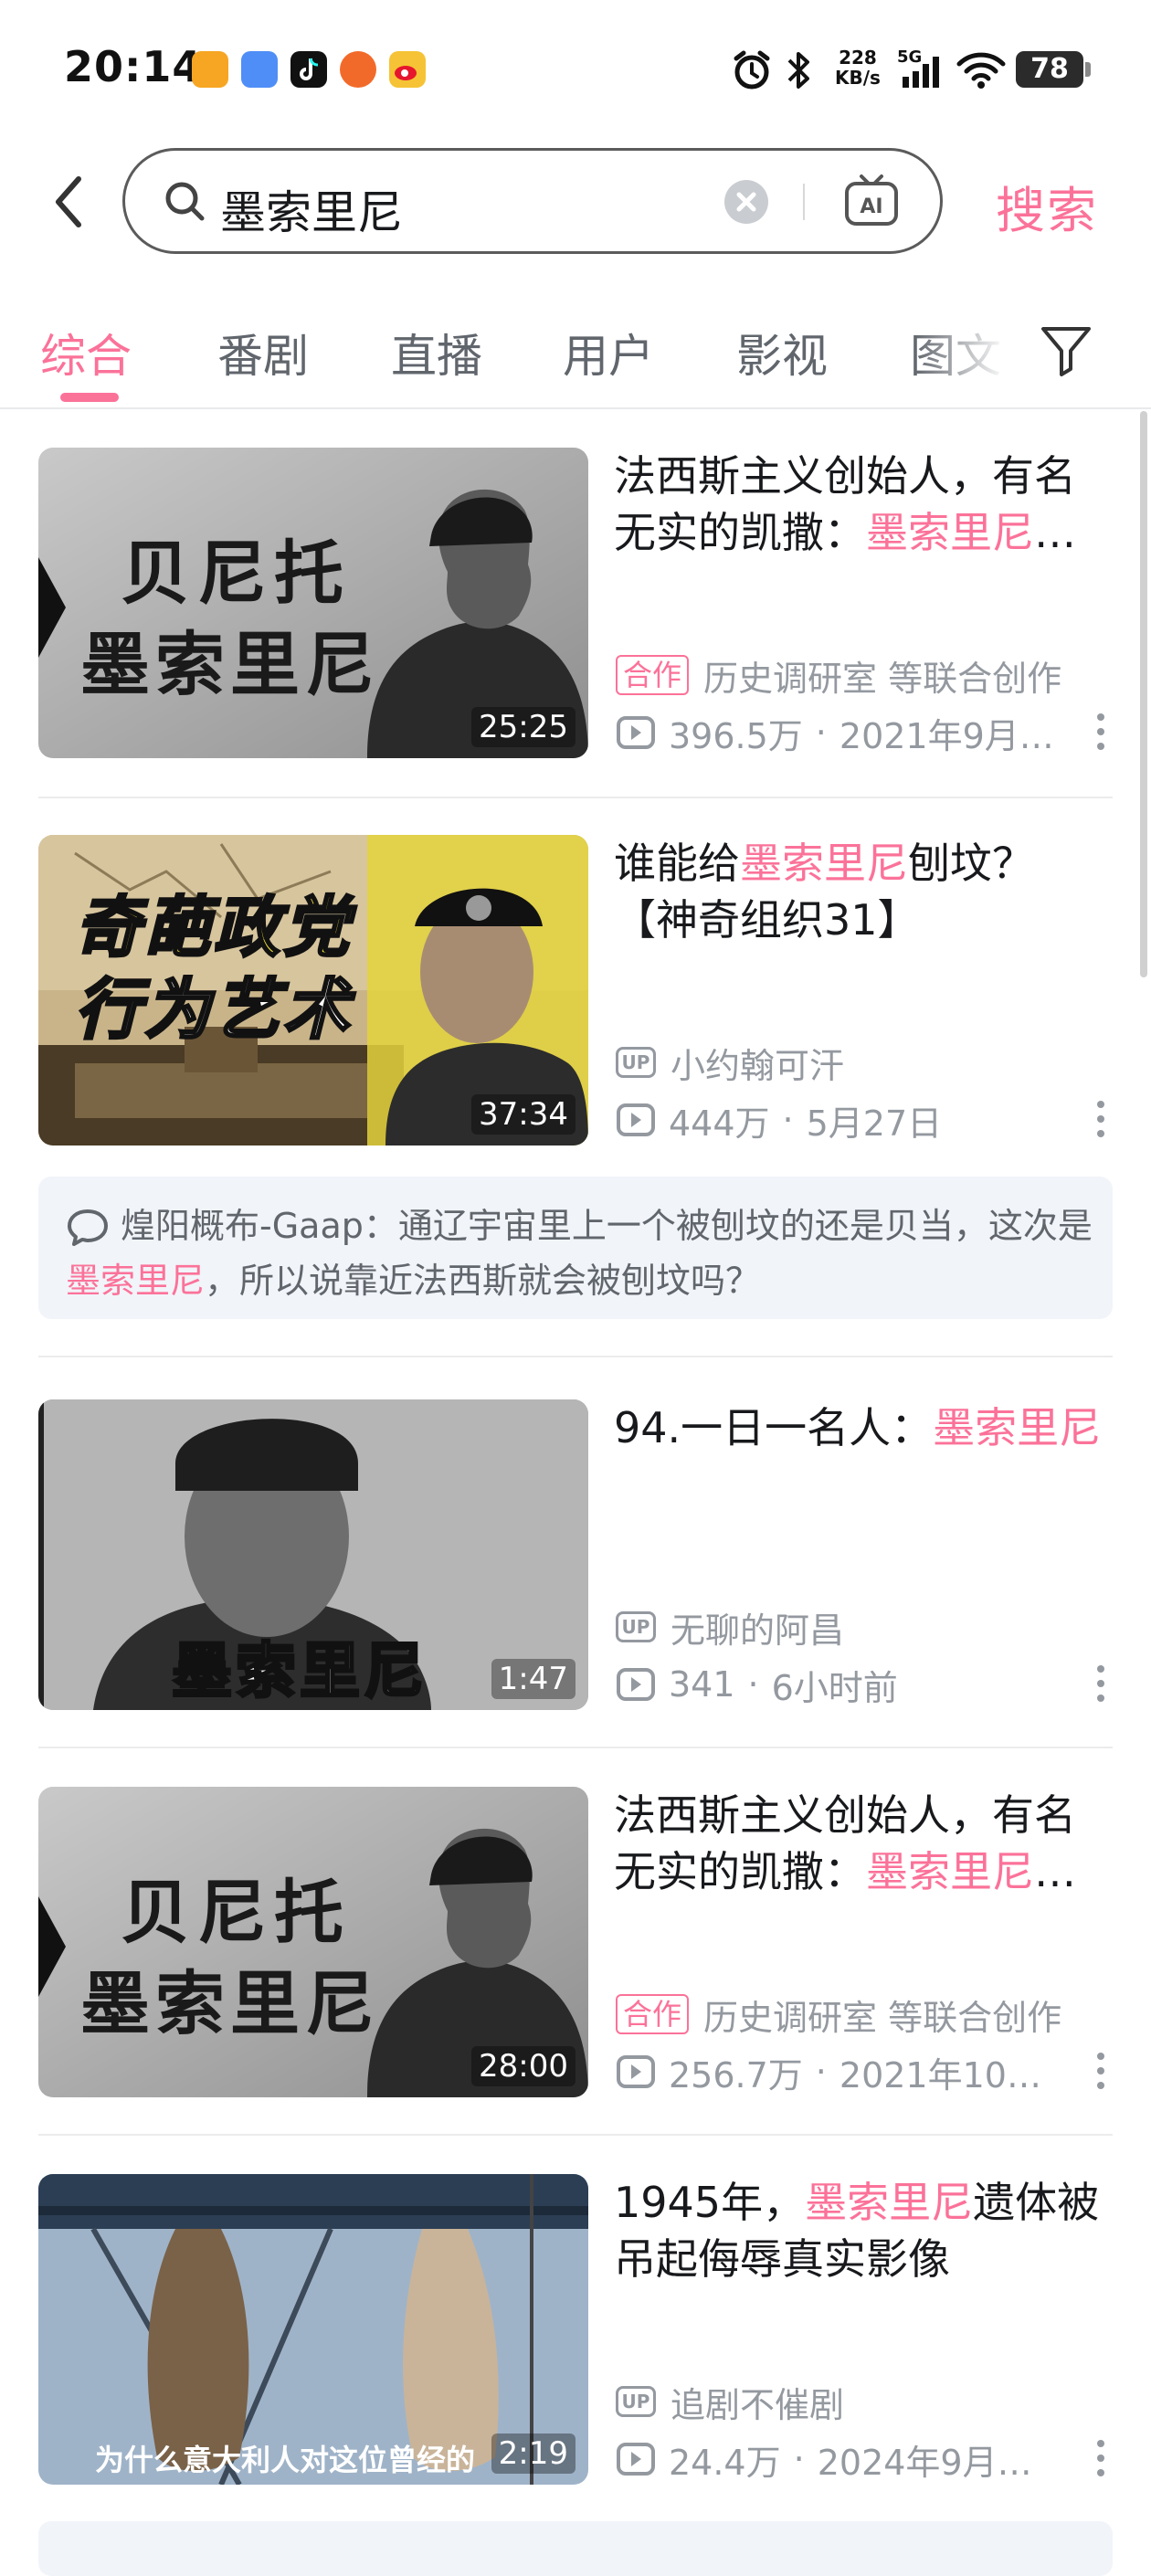  Describe the element at coordinates (236, 573) in the screenshot. I see `thumbnail-text: 贝尼托` at that location.